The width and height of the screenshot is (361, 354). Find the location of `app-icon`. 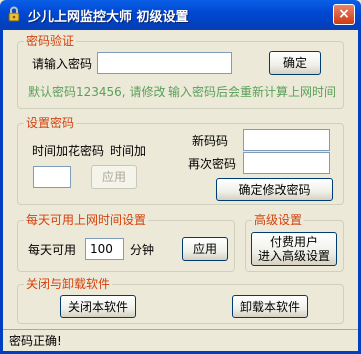

app-icon is located at coordinates (14, 14).